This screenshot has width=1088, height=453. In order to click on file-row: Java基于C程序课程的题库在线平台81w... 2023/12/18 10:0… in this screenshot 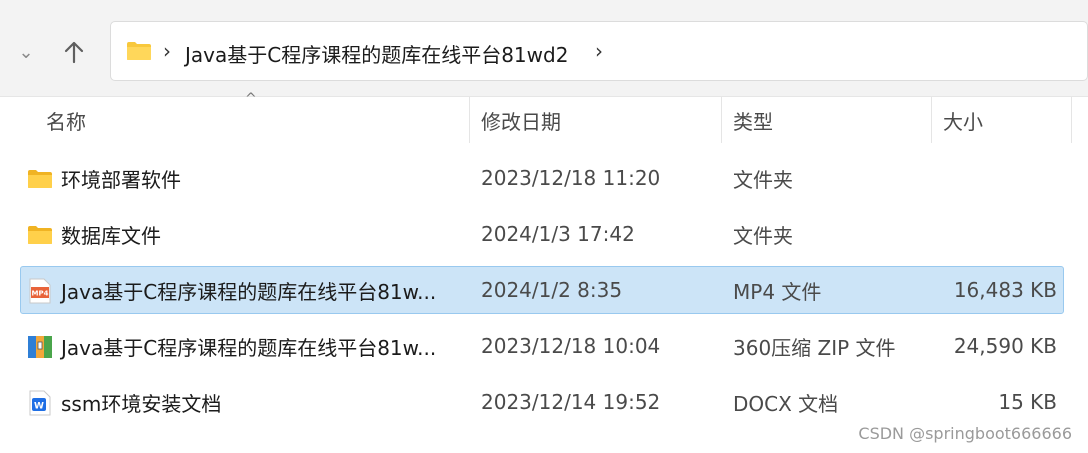, I will do `click(542, 346)`.